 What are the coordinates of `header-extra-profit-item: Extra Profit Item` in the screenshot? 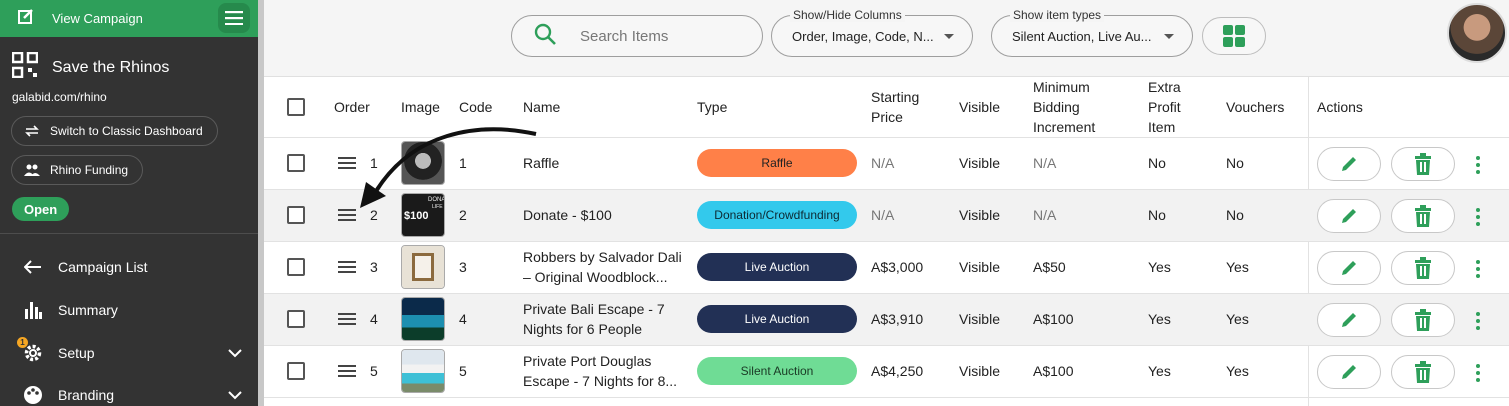 It's located at (1164, 107).